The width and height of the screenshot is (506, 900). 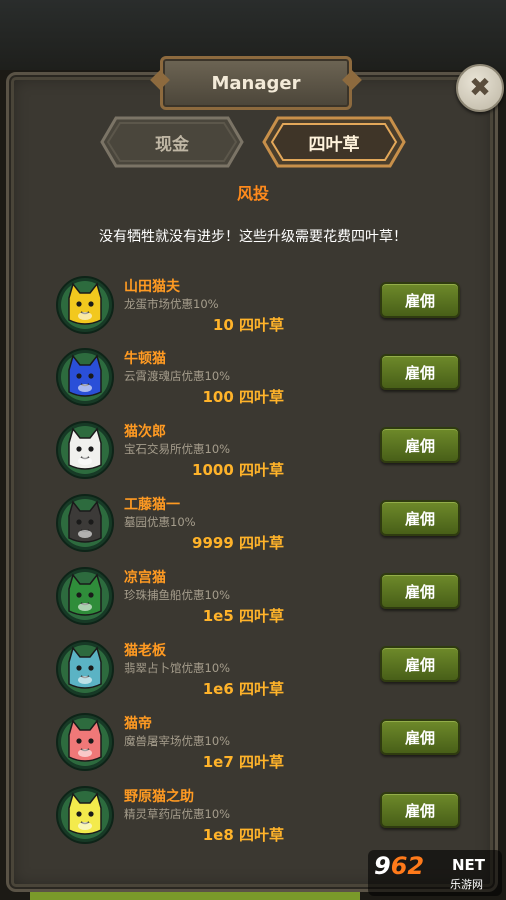 I want to click on tab-cash-label: 现金, so click(x=172, y=144).